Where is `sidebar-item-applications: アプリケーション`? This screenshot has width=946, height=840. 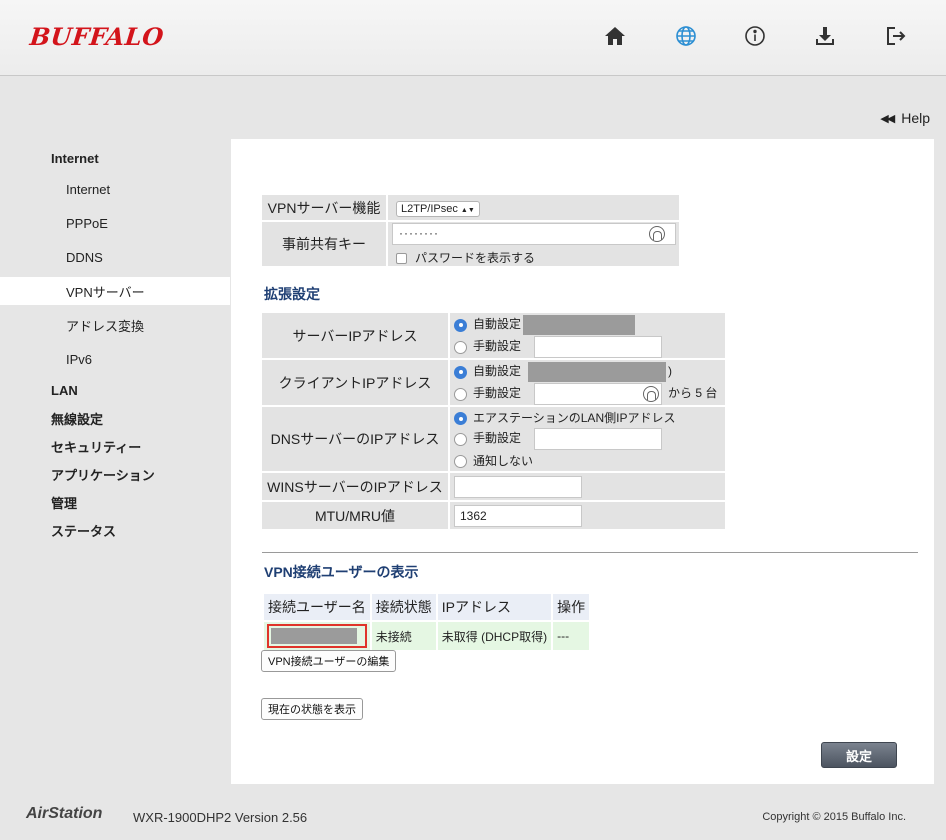 sidebar-item-applications: アプリケーション is located at coordinates (115, 474).